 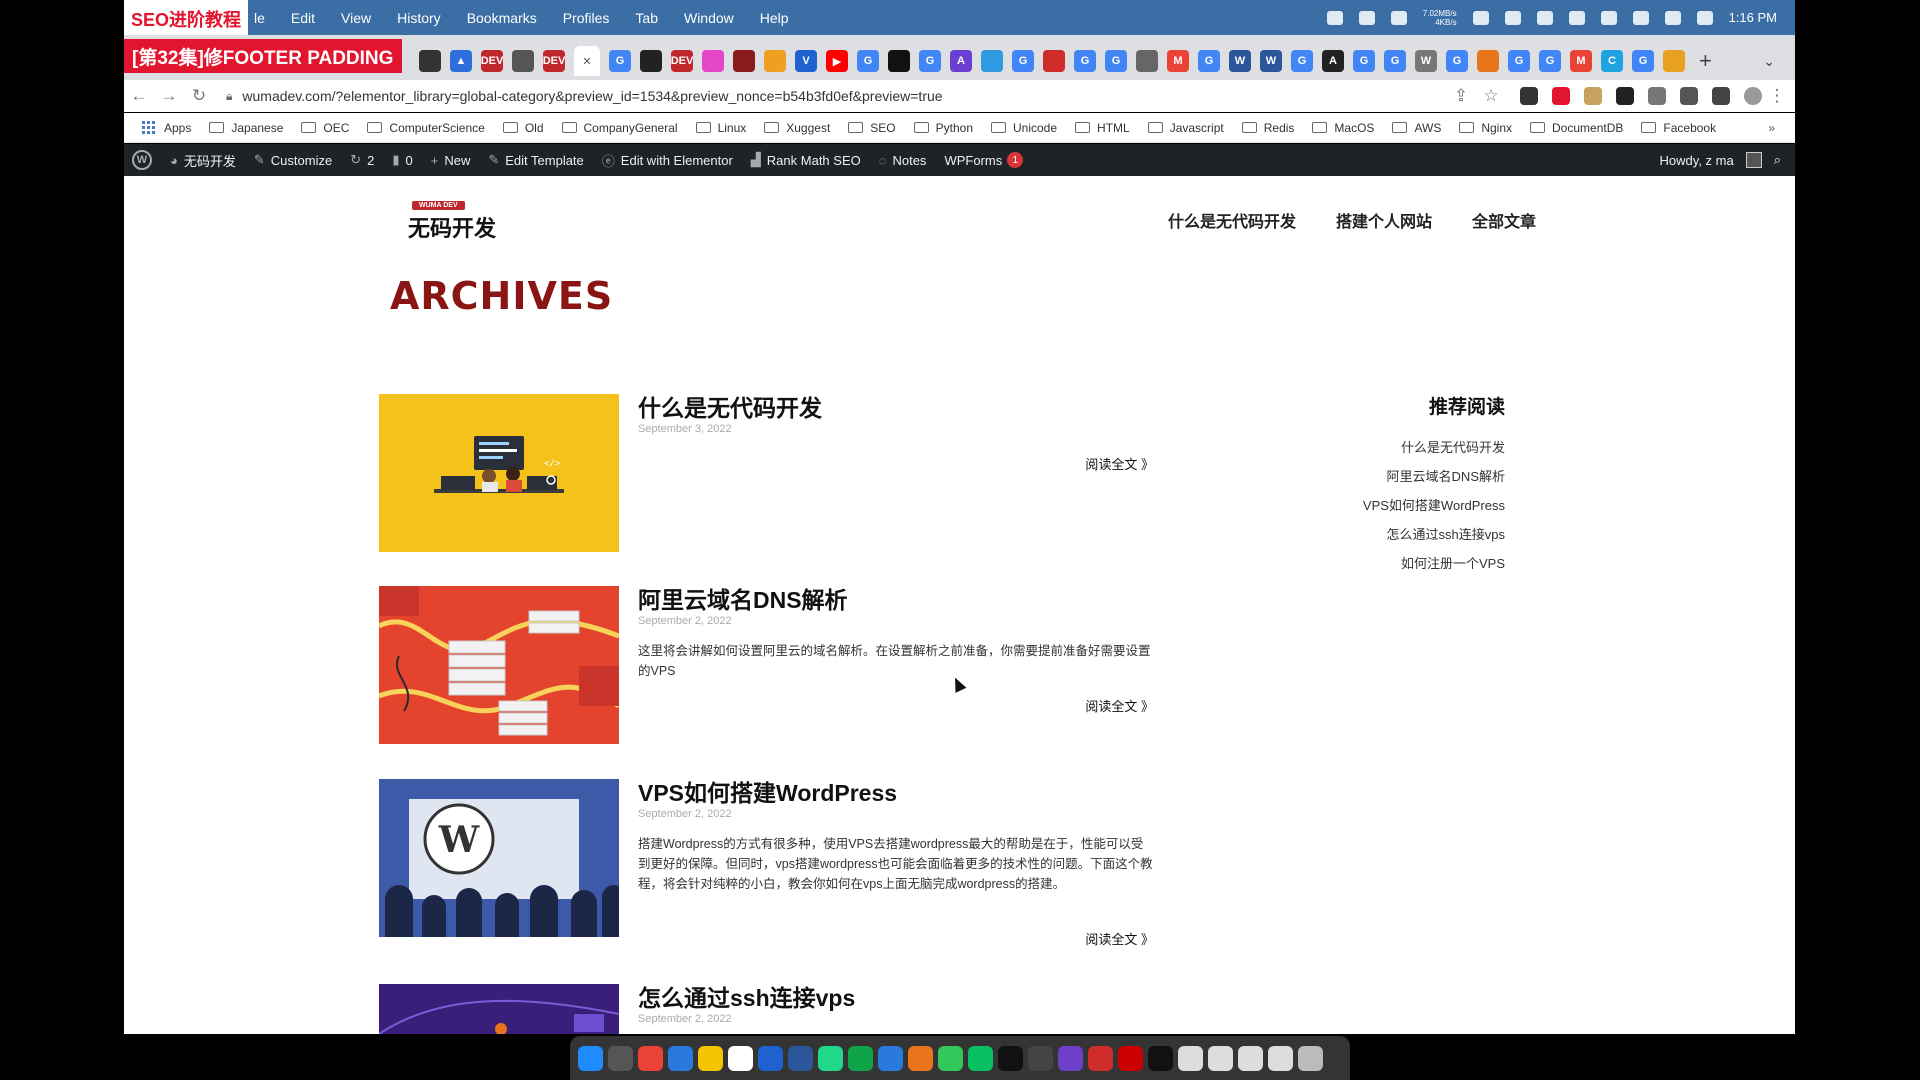 I want to click on bookmark-folder: HTML, so click(x=1102, y=128).